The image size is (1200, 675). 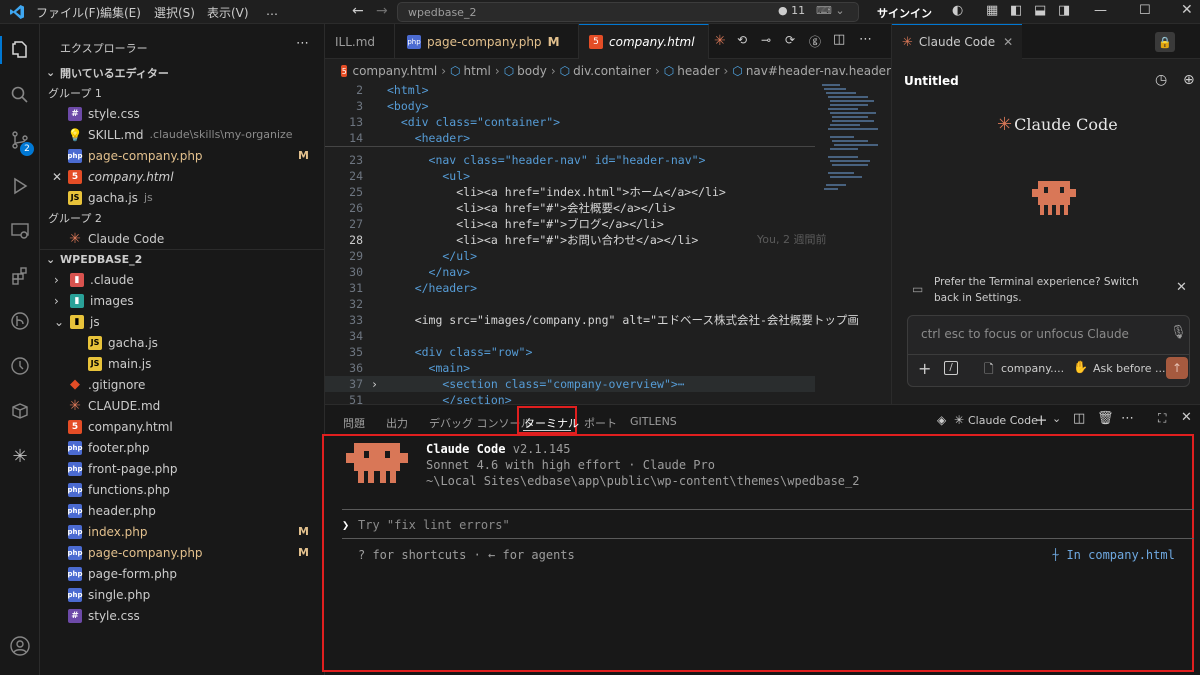 What do you see at coordinates (830, 10) in the screenshot?
I see `copilot-icon: ⌨ ⌄` at bounding box center [830, 10].